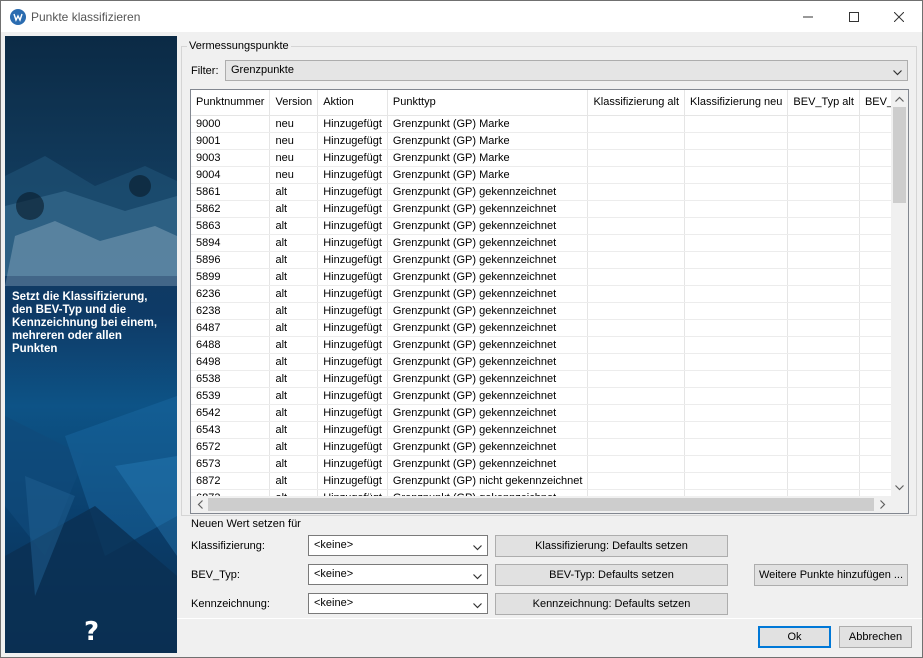  Describe the element at coordinates (231, 345) in the screenshot. I see `table-cell: 6488` at that location.